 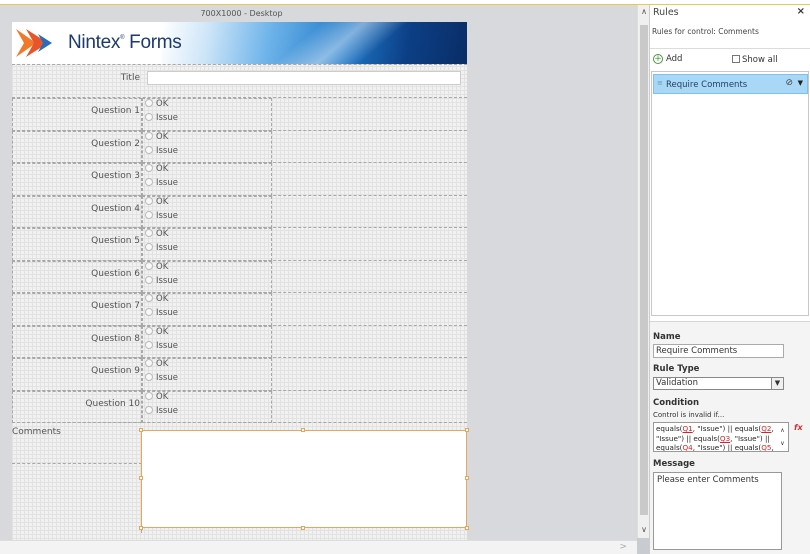 What do you see at coordinates (318, 547) in the screenshot?
I see `canvas-horizontal-scrollbar: >` at bounding box center [318, 547].